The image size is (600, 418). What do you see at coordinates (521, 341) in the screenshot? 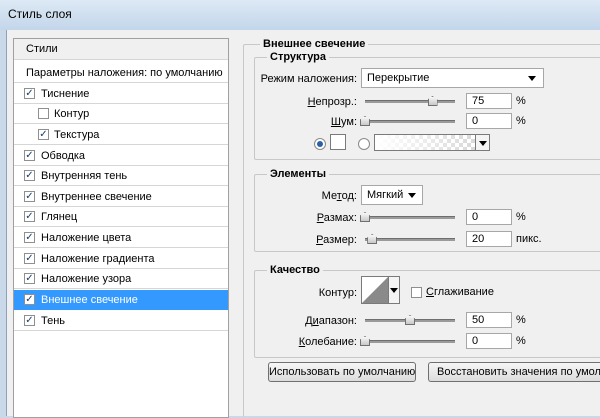
I see `jitter-unit: %` at bounding box center [521, 341].